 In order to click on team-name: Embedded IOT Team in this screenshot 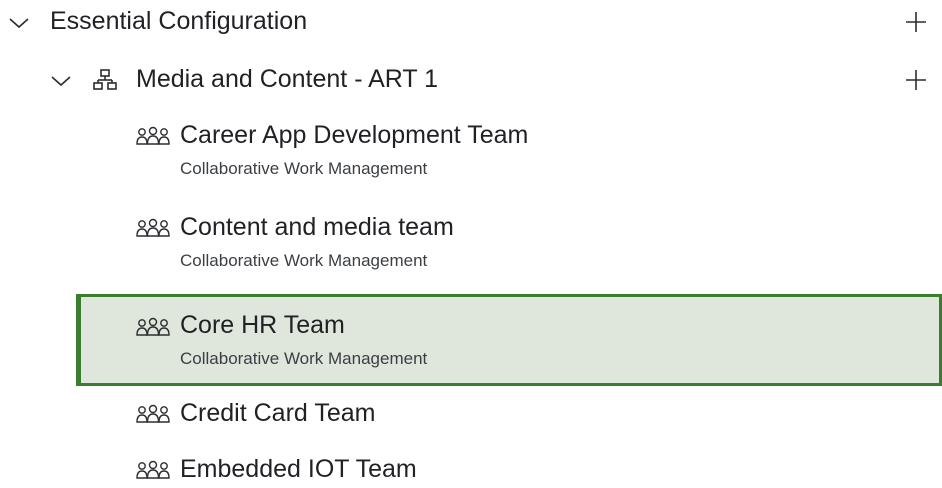, I will do `click(298, 469)`.